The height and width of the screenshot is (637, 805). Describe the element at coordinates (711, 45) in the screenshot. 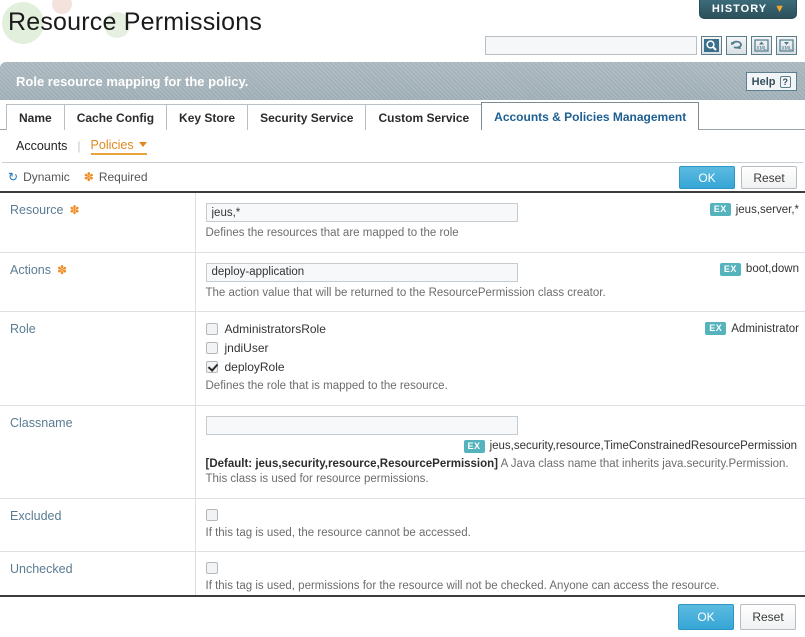

I see `search-icon` at that location.